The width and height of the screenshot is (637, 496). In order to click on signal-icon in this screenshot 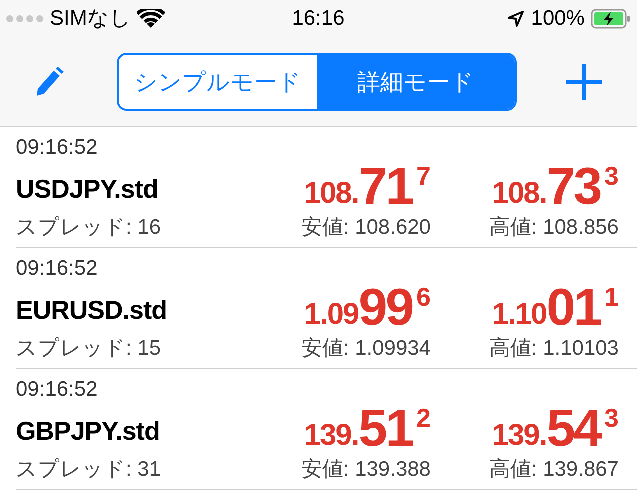, I will do `click(25, 19)`.